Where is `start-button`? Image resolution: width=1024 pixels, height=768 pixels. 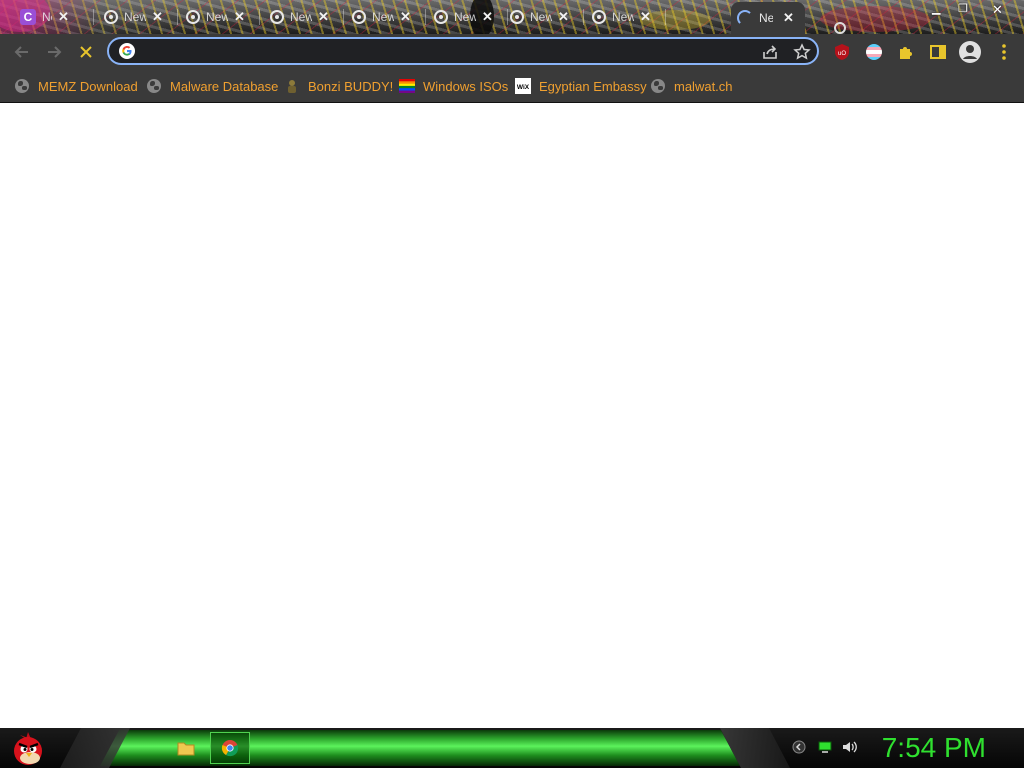
start-button is located at coordinates (28, 748).